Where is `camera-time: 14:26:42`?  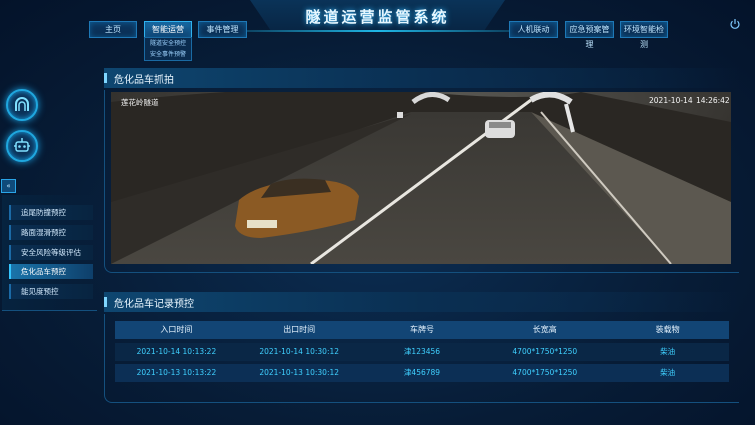
camera-time: 14:26:42 is located at coordinates (713, 100).